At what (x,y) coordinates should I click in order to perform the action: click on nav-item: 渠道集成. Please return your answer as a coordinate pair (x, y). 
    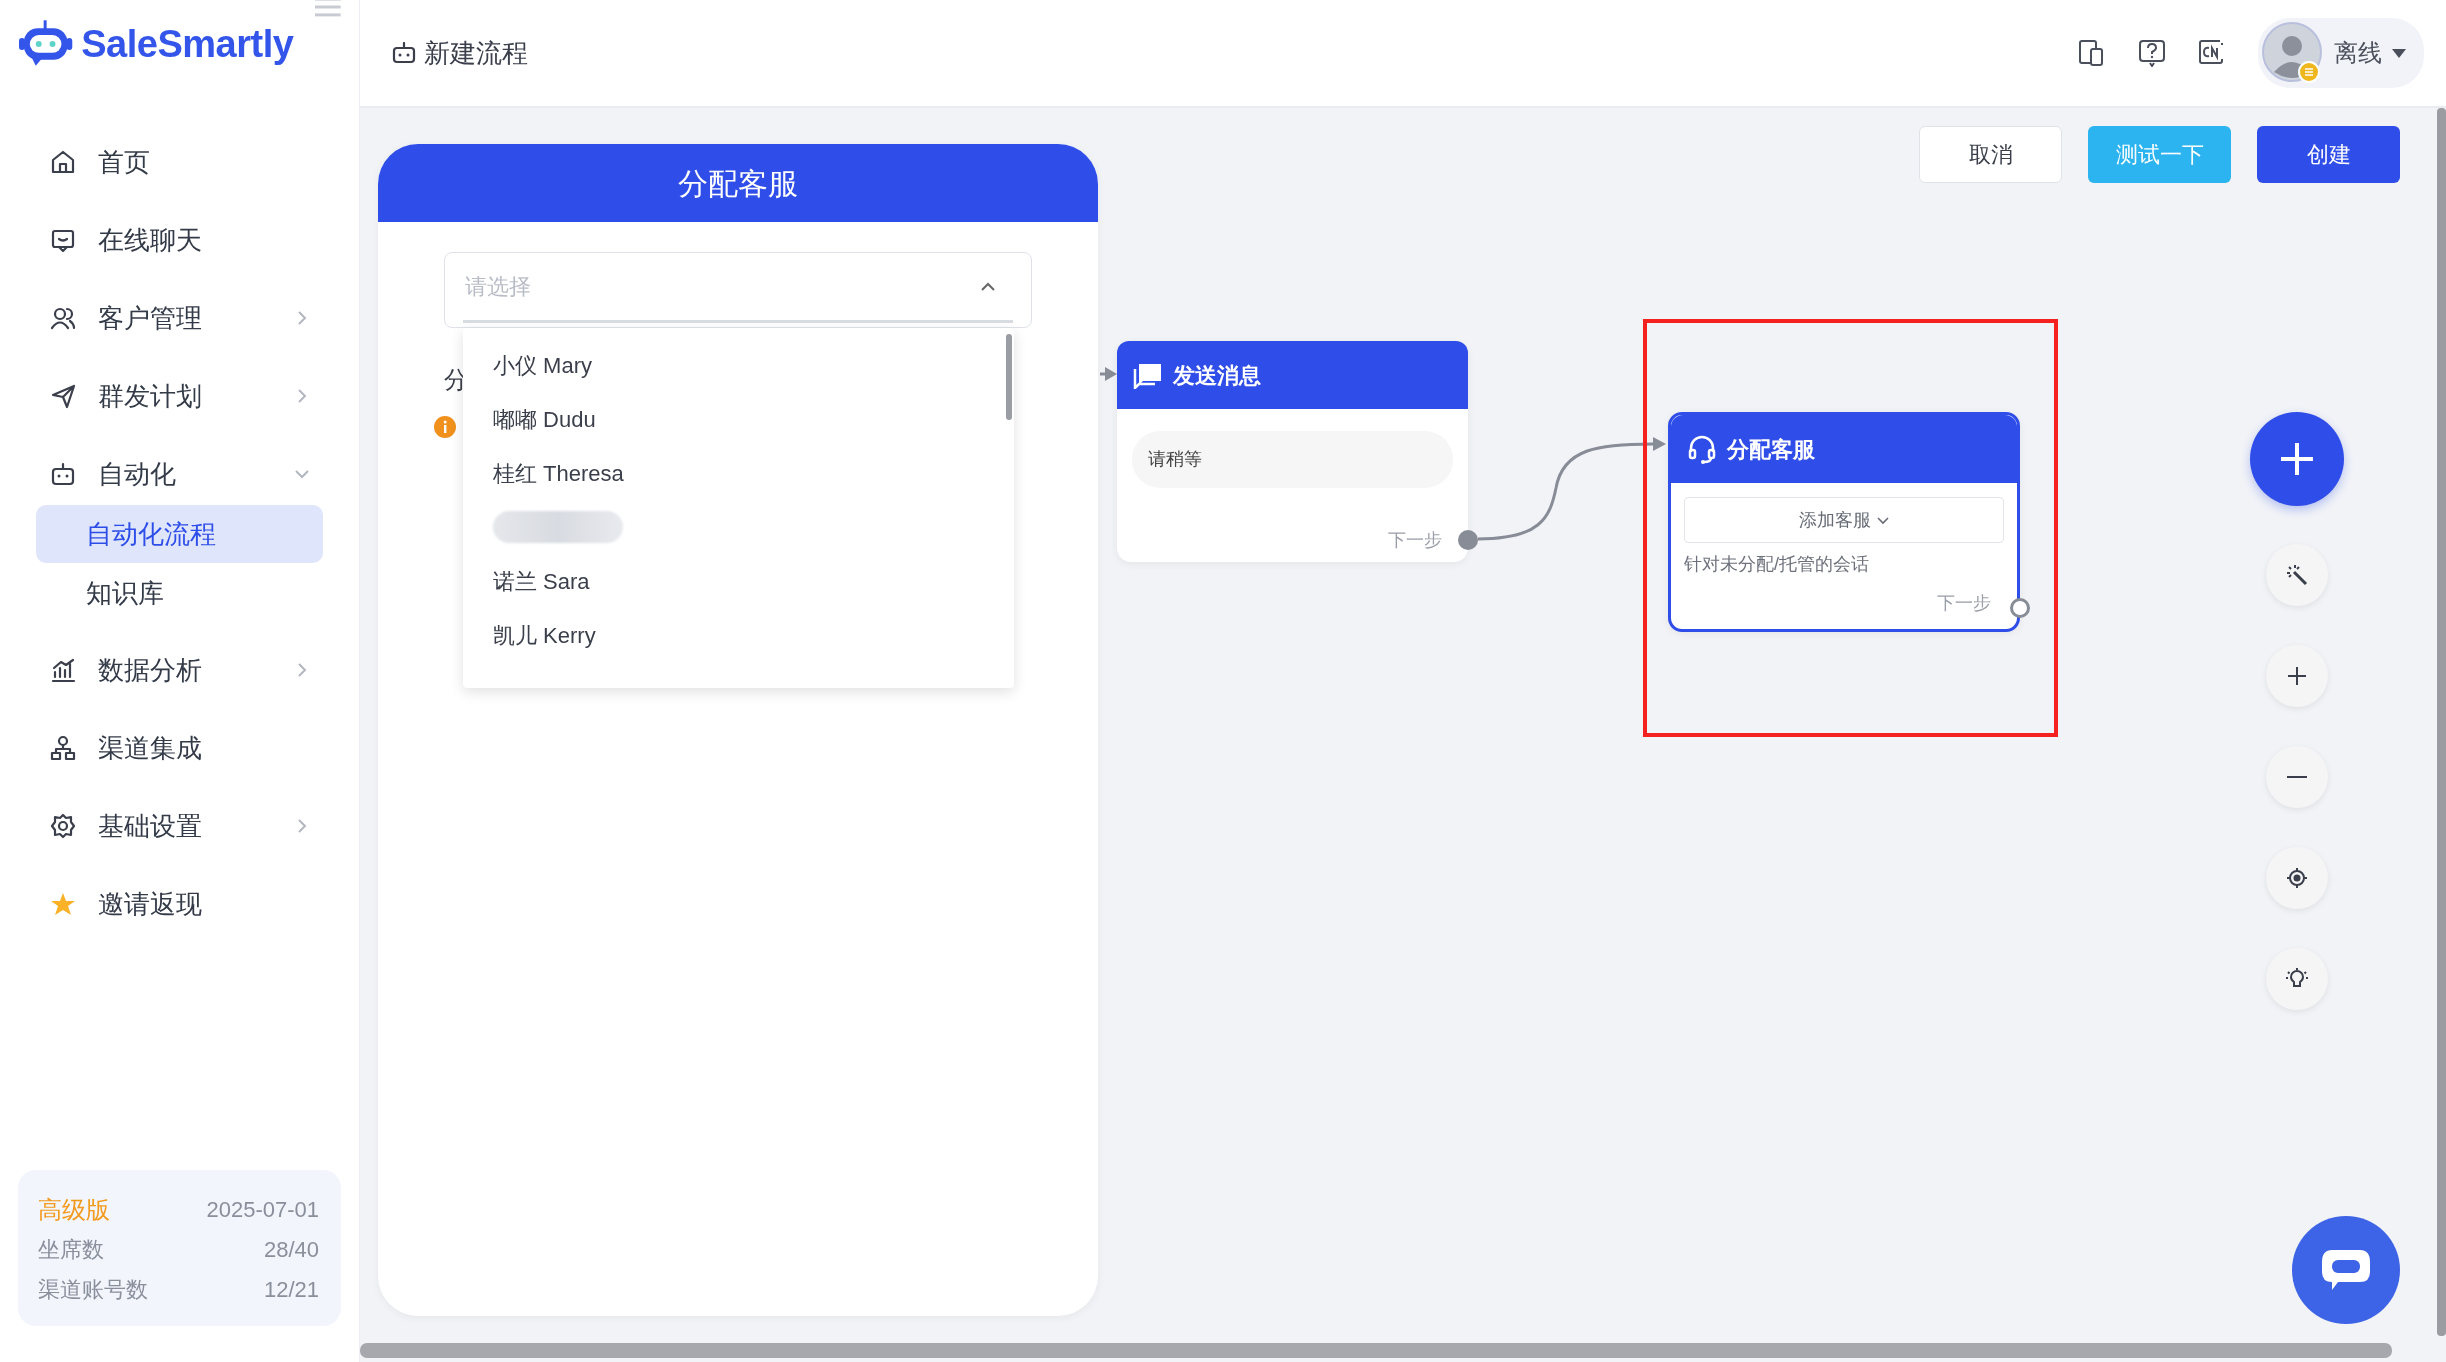
    Looking at the image, I should click on (179, 748).